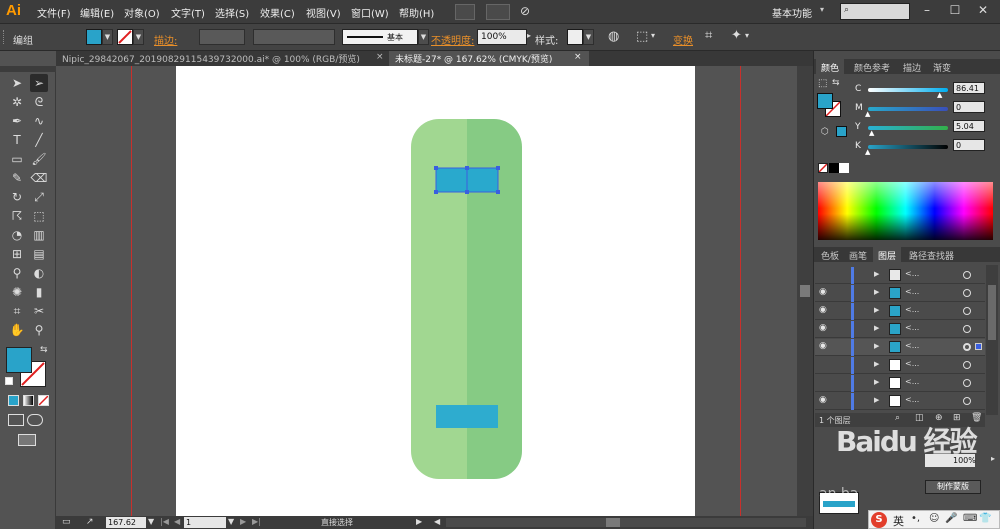 The height and width of the screenshot is (529, 1000). What do you see at coordinates (437, 521) in the screenshot?
I see `hscroll-left-icon: ◀` at bounding box center [437, 521].